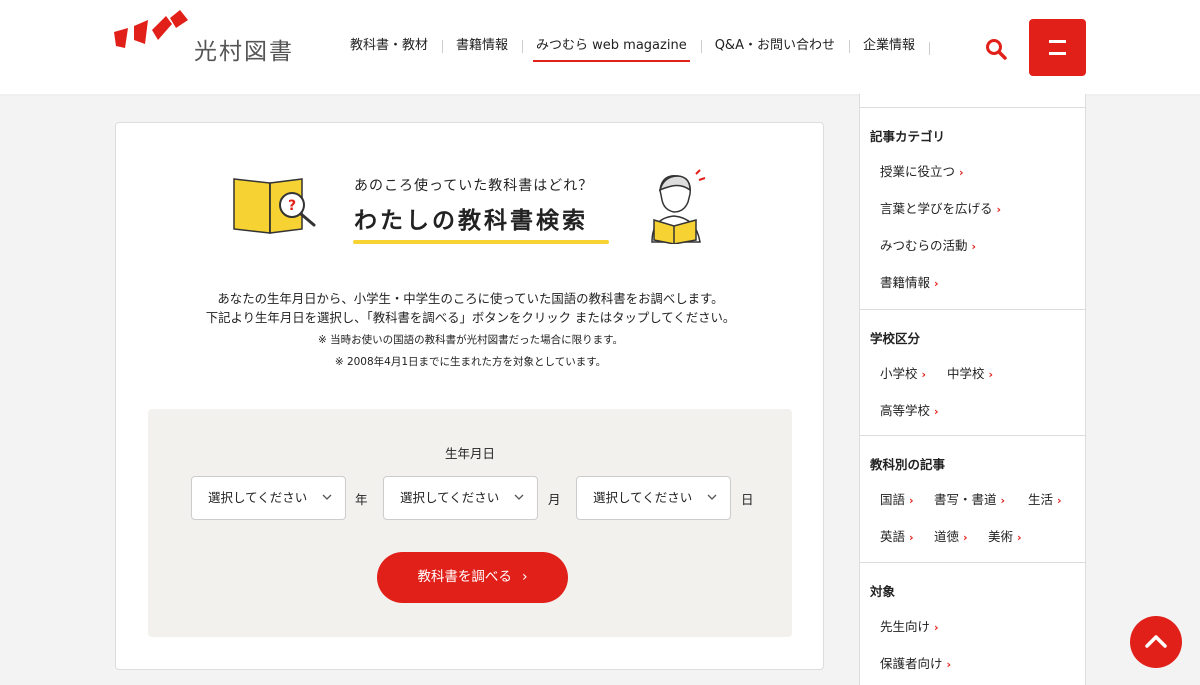 The height and width of the screenshot is (685, 1200). I want to click on search-icon, so click(996, 49).